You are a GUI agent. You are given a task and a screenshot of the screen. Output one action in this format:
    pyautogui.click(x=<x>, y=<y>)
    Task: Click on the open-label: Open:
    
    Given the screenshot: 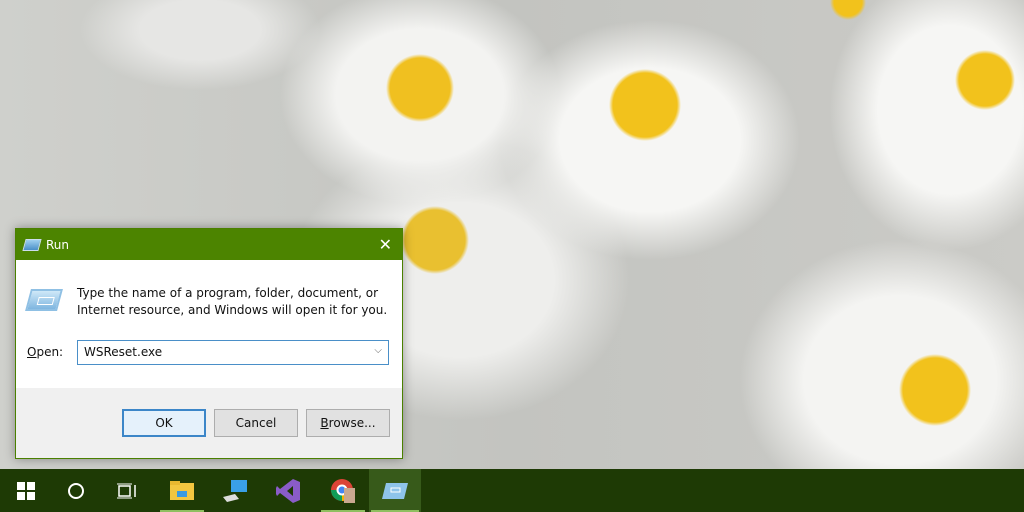 What is the action you would take?
    pyautogui.click(x=45, y=352)
    